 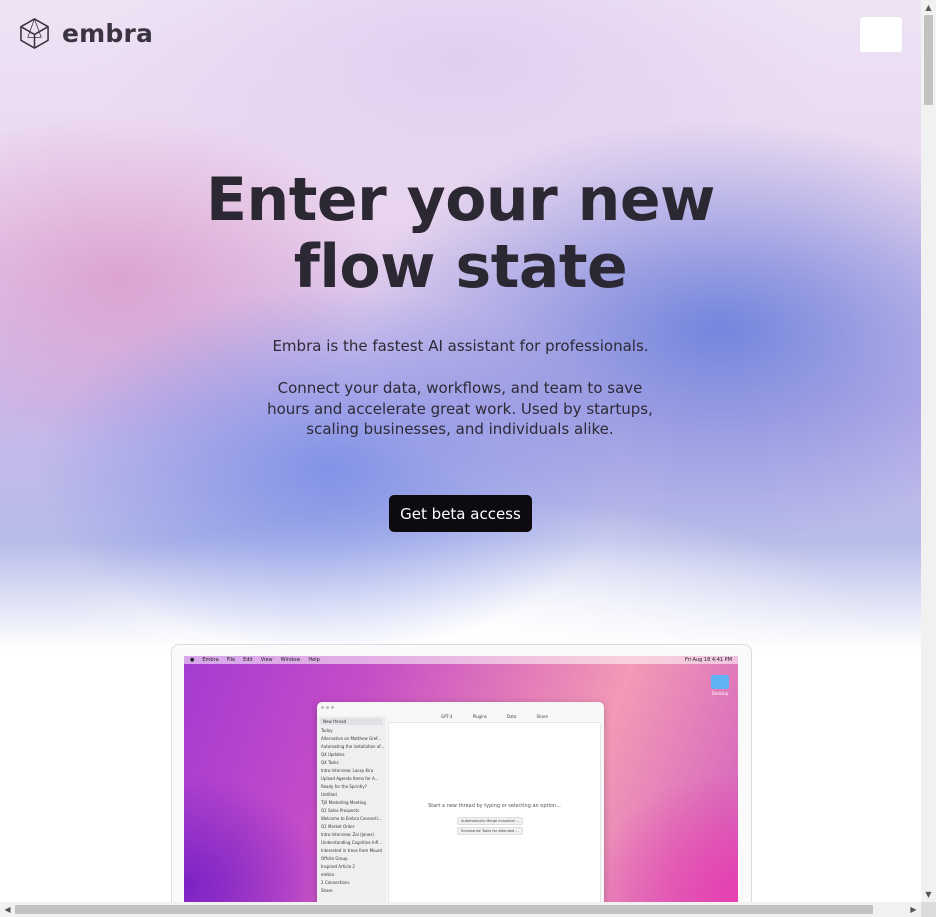 I want to click on toolbar-plugins: Plugins, so click(x=479, y=716).